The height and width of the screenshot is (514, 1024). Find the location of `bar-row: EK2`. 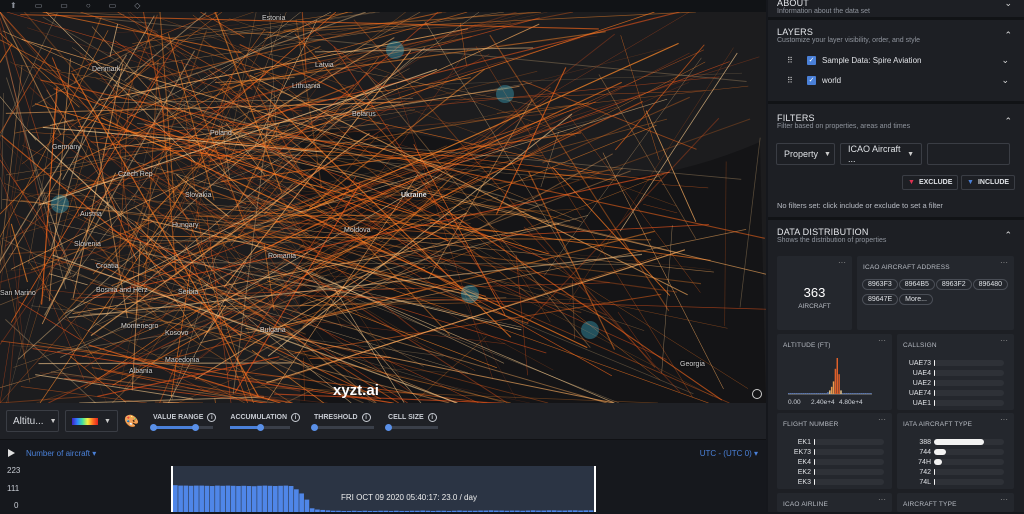

bar-row: EK2 is located at coordinates (833, 472).